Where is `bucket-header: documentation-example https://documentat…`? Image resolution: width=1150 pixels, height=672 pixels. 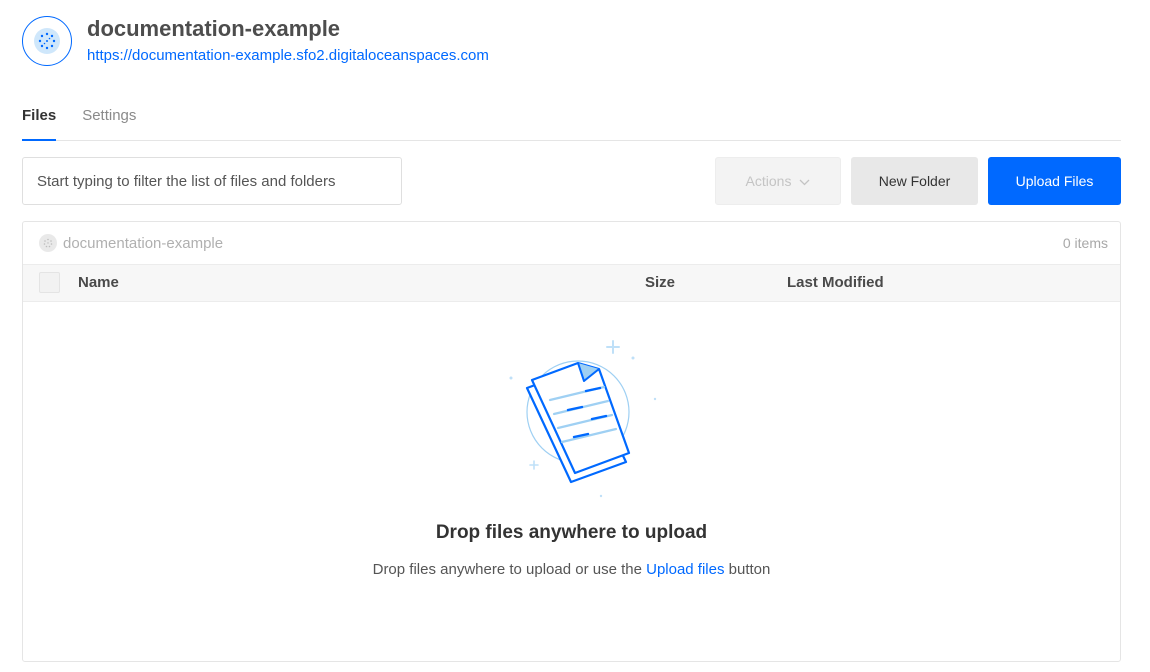
bucket-header: documentation-example https://documentat… is located at coordinates (255, 41).